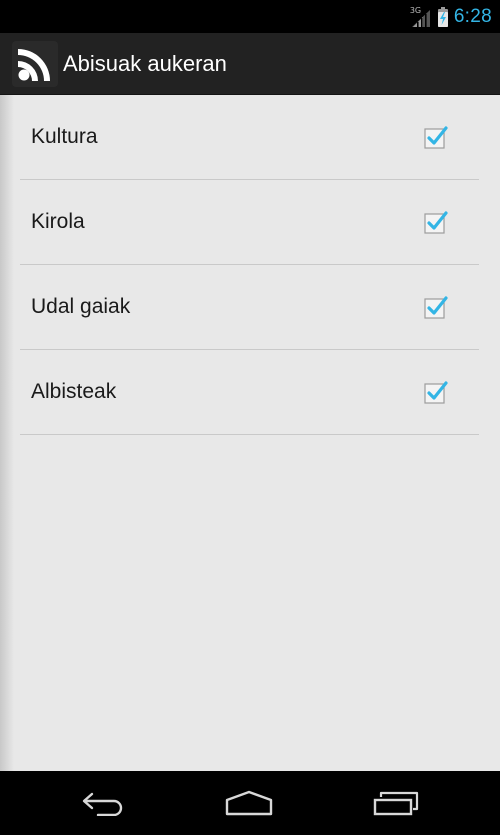 The width and height of the screenshot is (500, 835). Describe the element at coordinates (58, 221) in the screenshot. I see `preference-label: Kirola` at that location.